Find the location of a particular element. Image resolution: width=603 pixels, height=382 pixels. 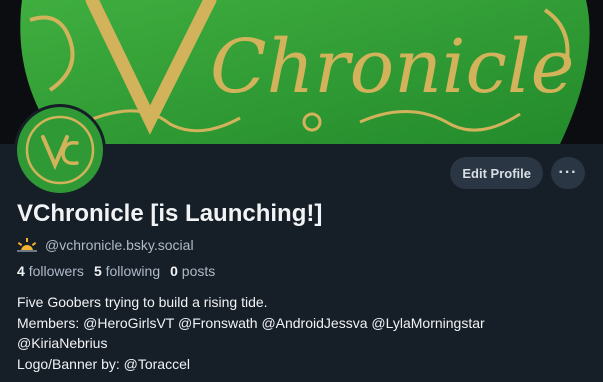

handle-text: @vchronicle.bsky.social is located at coordinates (119, 245).